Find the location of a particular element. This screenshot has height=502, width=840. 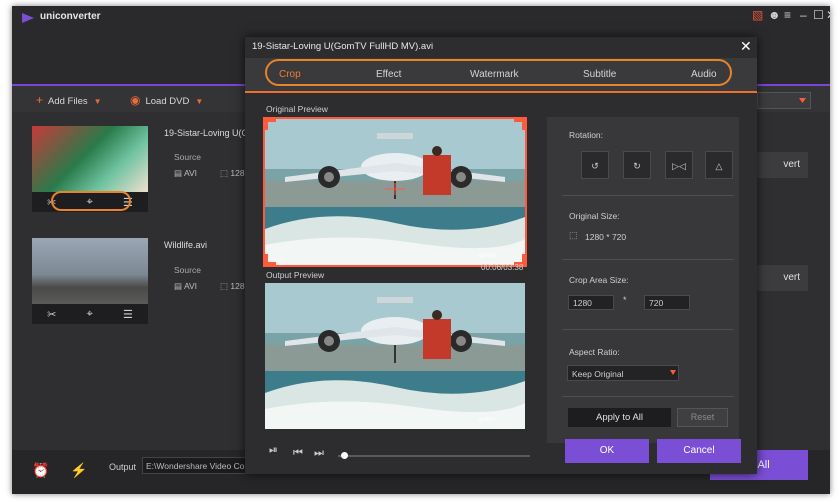

tab-subtitle: Subtitle is located at coordinates (599, 74).